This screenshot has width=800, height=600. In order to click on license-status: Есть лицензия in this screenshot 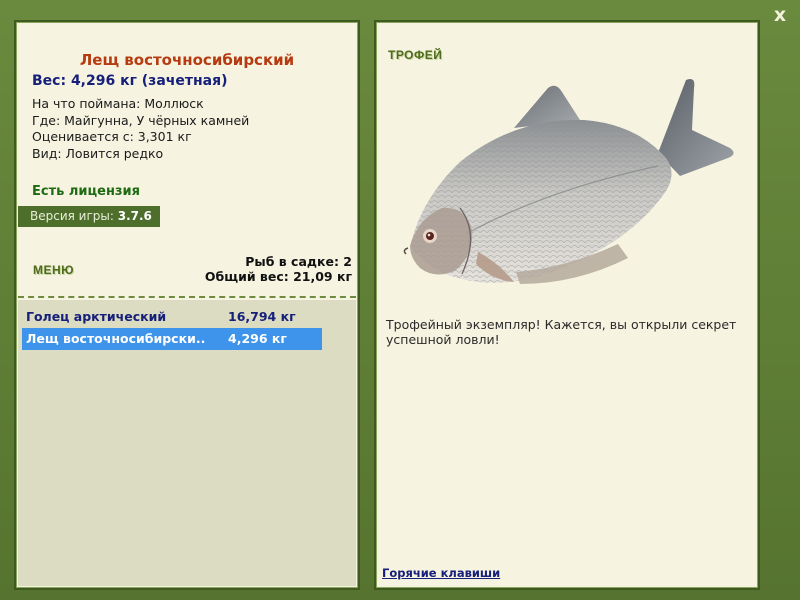, I will do `click(86, 191)`.